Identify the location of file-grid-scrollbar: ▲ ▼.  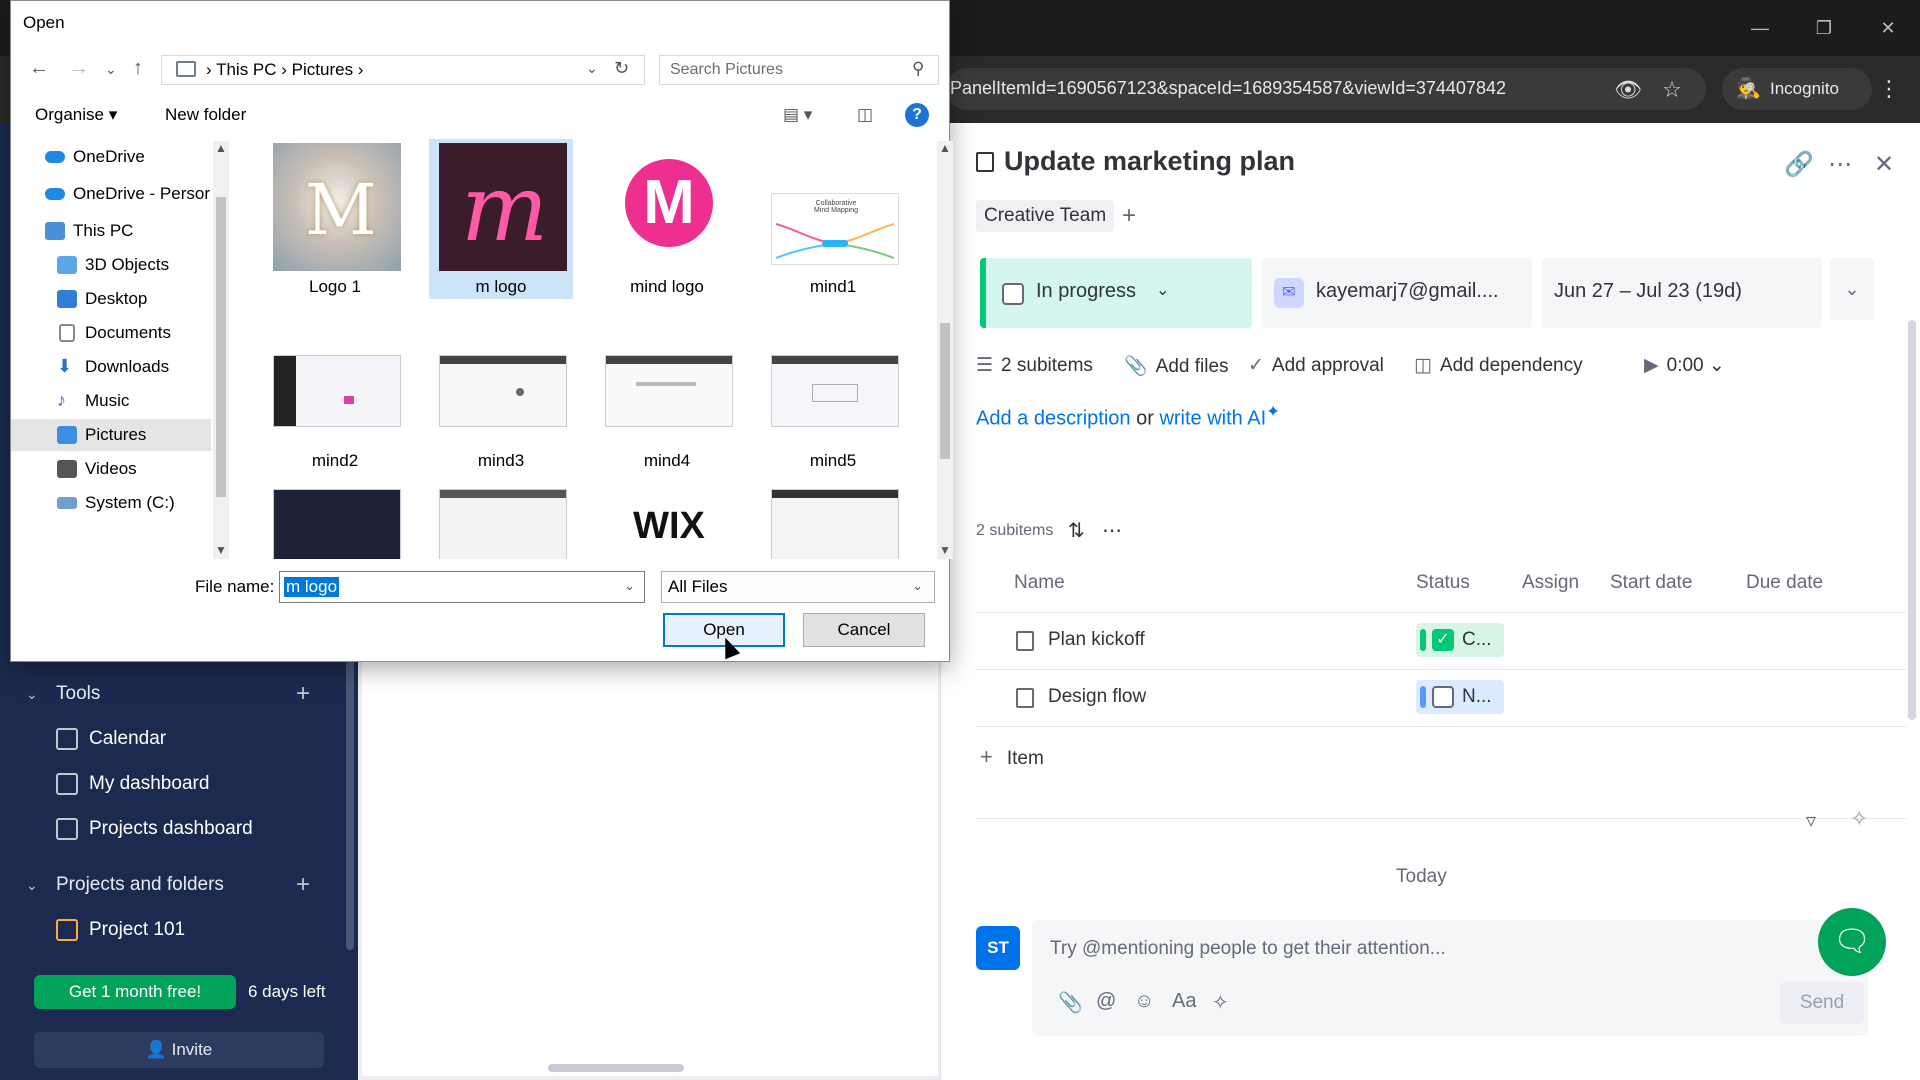
(945, 350).